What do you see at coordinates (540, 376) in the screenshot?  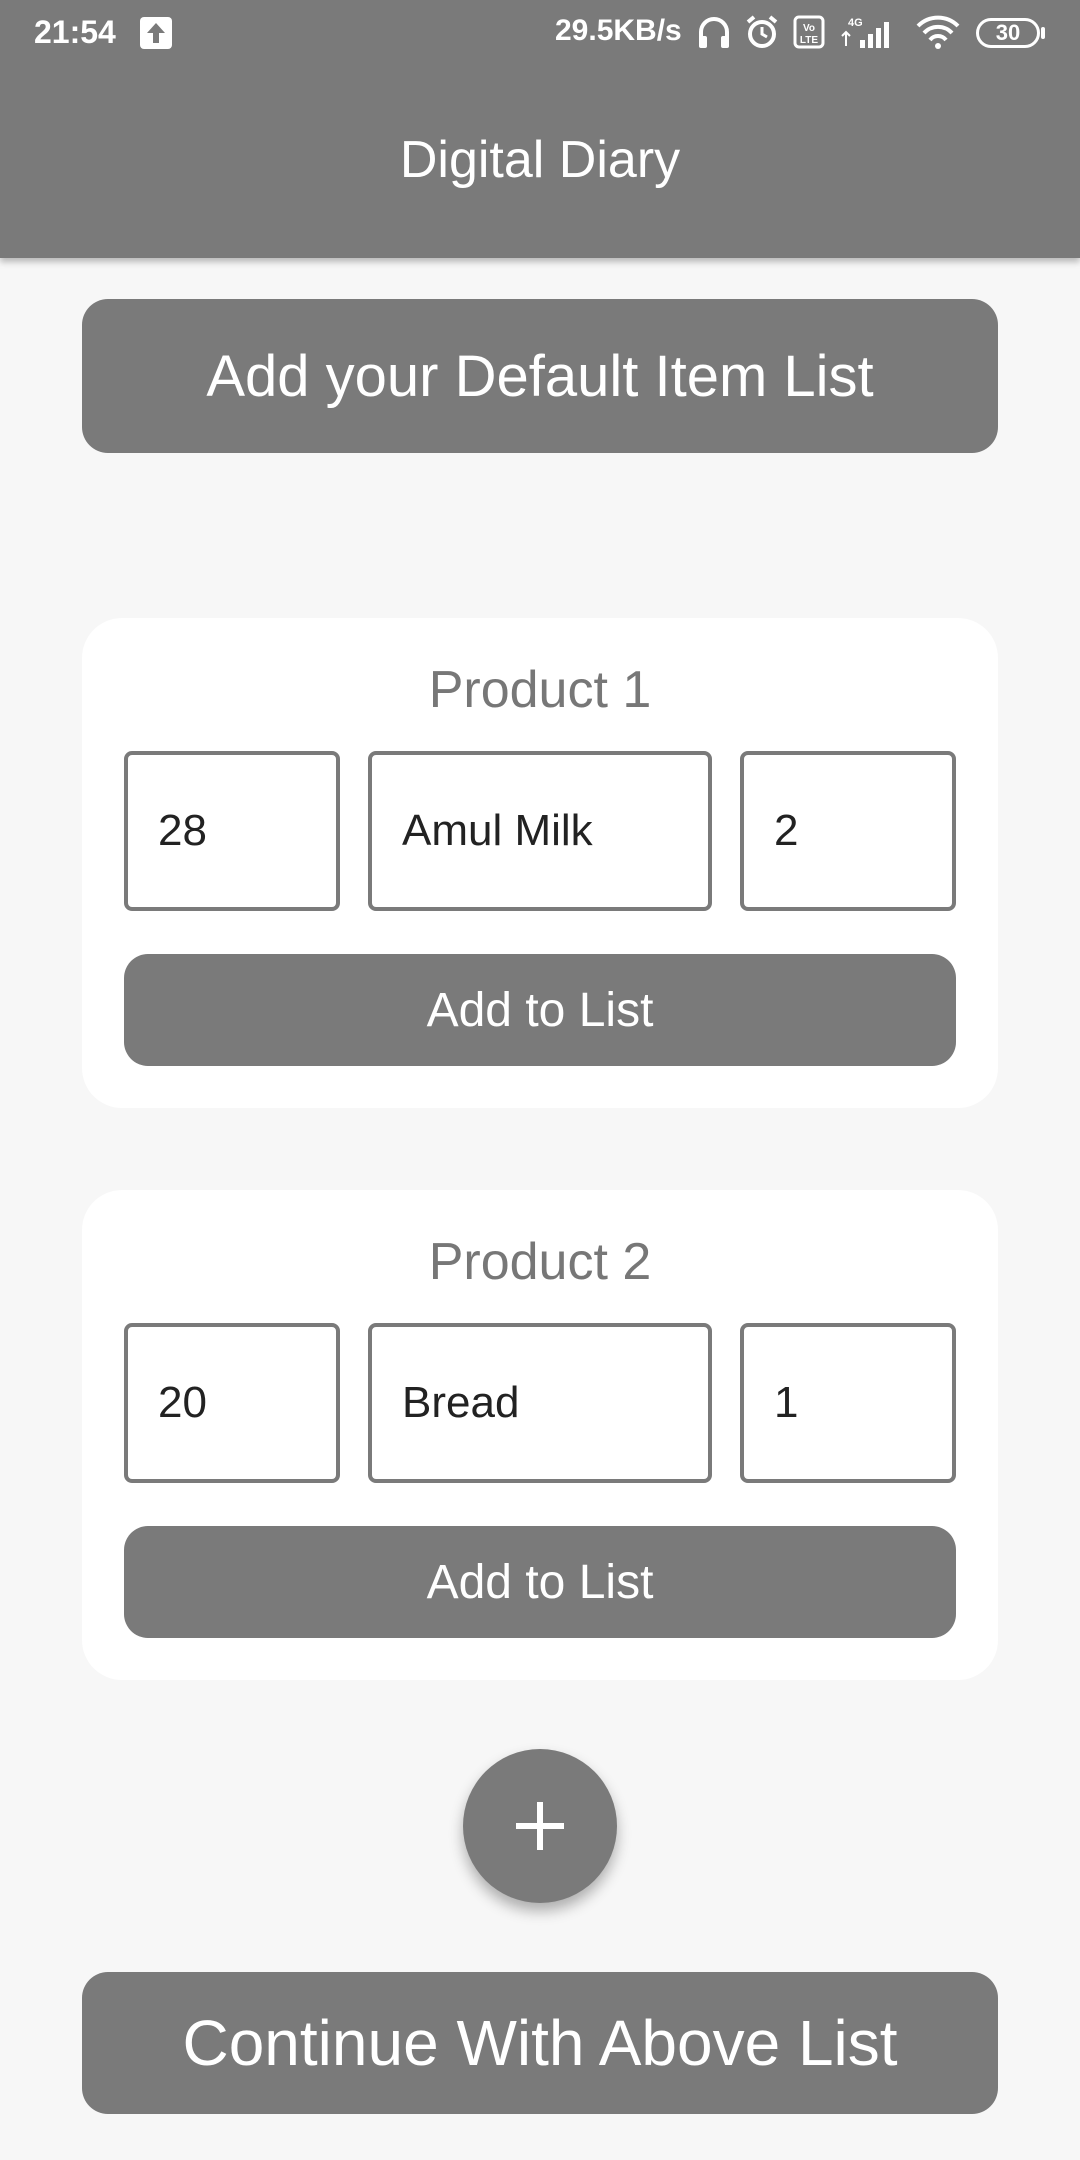 I see `add-default-list-button: Add your Default Item List` at bounding box center [540, 376].